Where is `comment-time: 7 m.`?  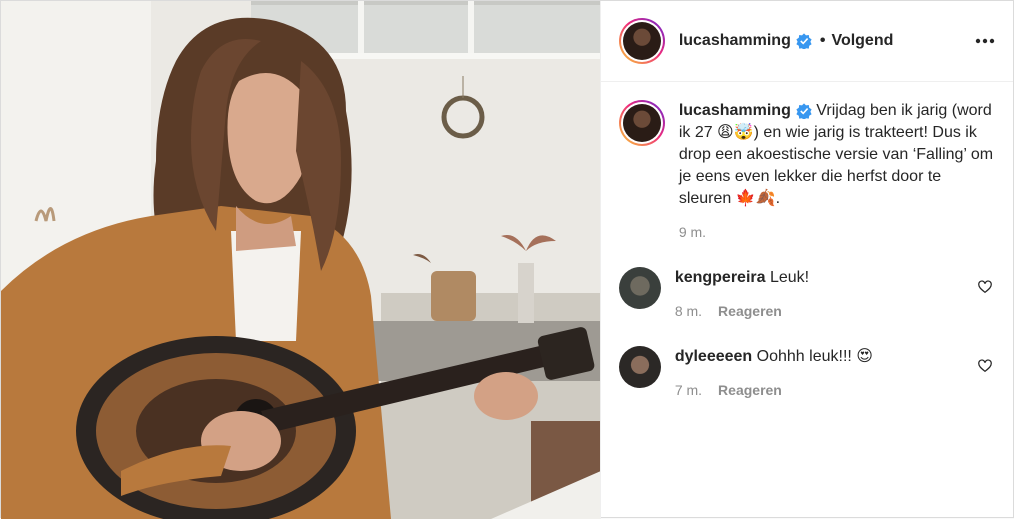 comment-time: 7 m. is located at coordinates (688, 390).